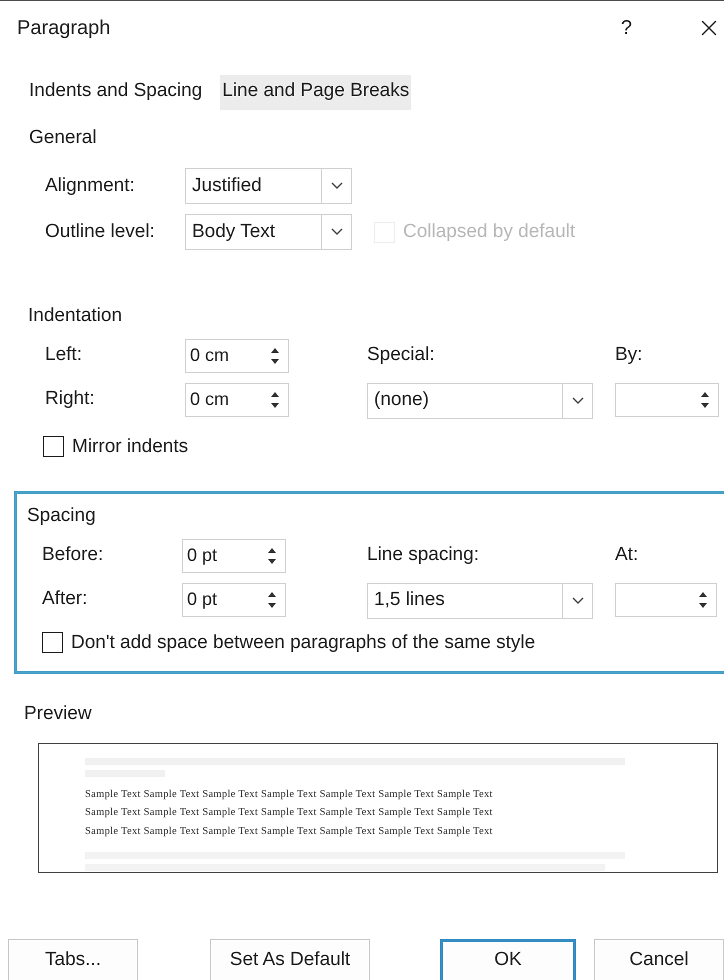 The height and width of the screenshot is (980, 724). What do you see at coordinates (58, 714) in the screenshot?
I see `section-title: Preview` at bounding box center [58, 714].